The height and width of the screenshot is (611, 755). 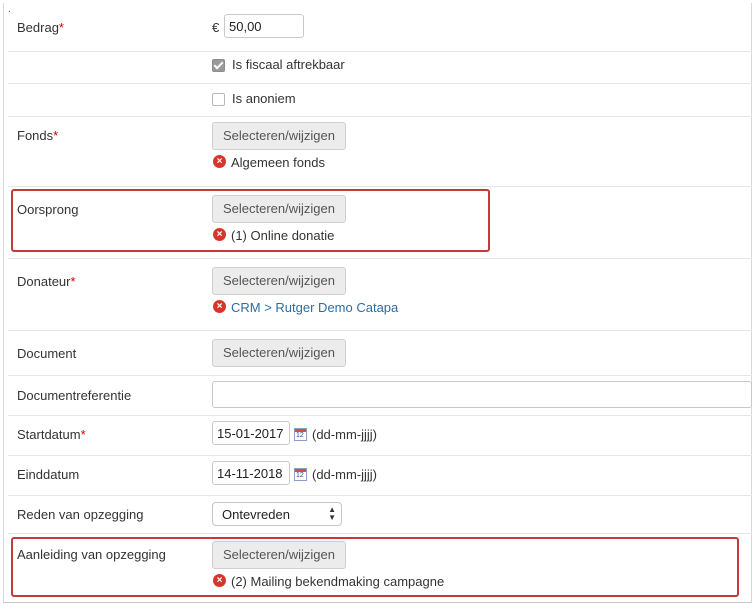 I want to click on donateur-label: Donateur*, so click(x=46, y=281).